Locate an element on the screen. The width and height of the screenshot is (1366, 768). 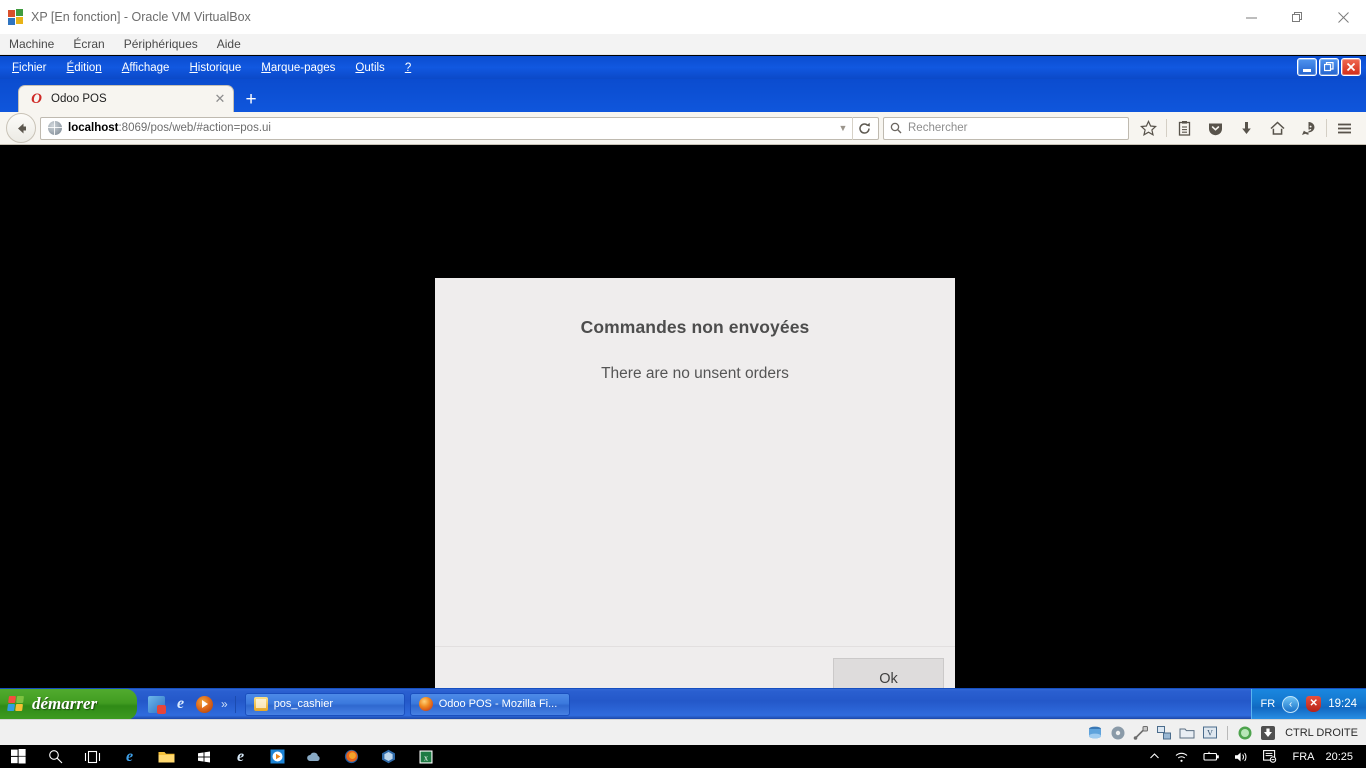
tab-title: Odoo POS is located at coordinates (79, 99).